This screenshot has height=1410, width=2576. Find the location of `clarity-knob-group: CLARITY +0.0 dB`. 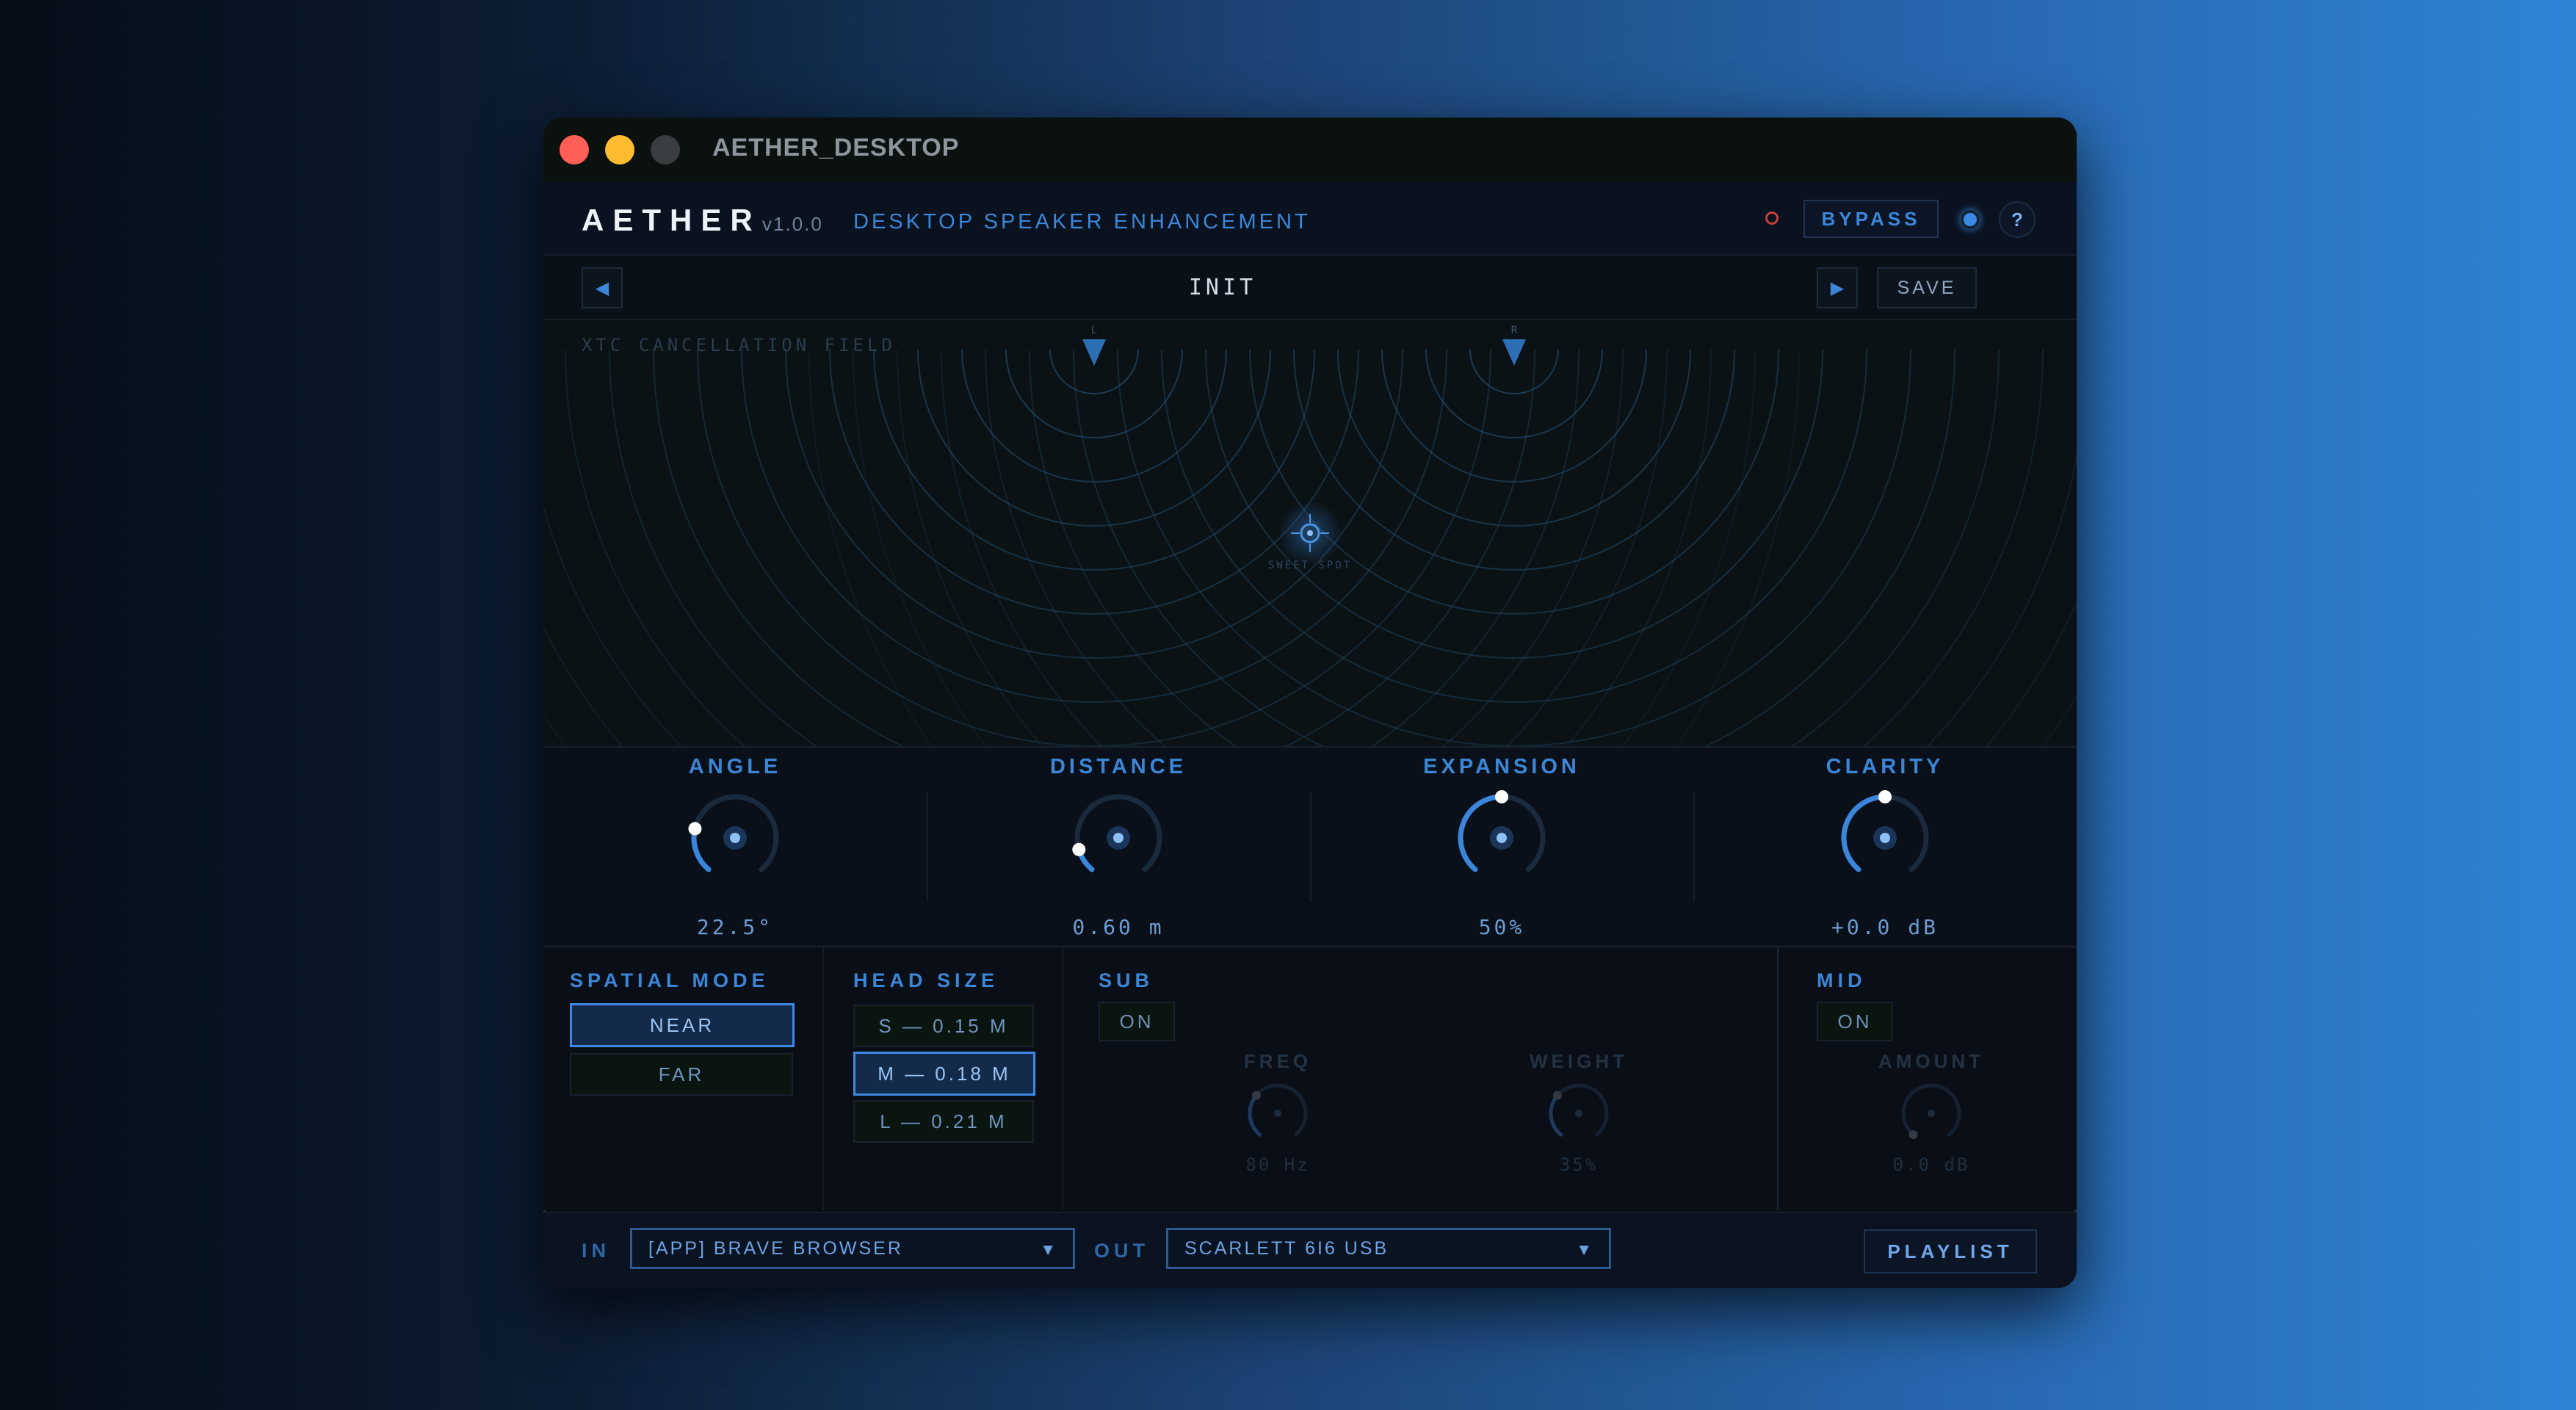

clarity-knob-group: CLARITY +0.0 dB is located at coordinates (1885, 847).